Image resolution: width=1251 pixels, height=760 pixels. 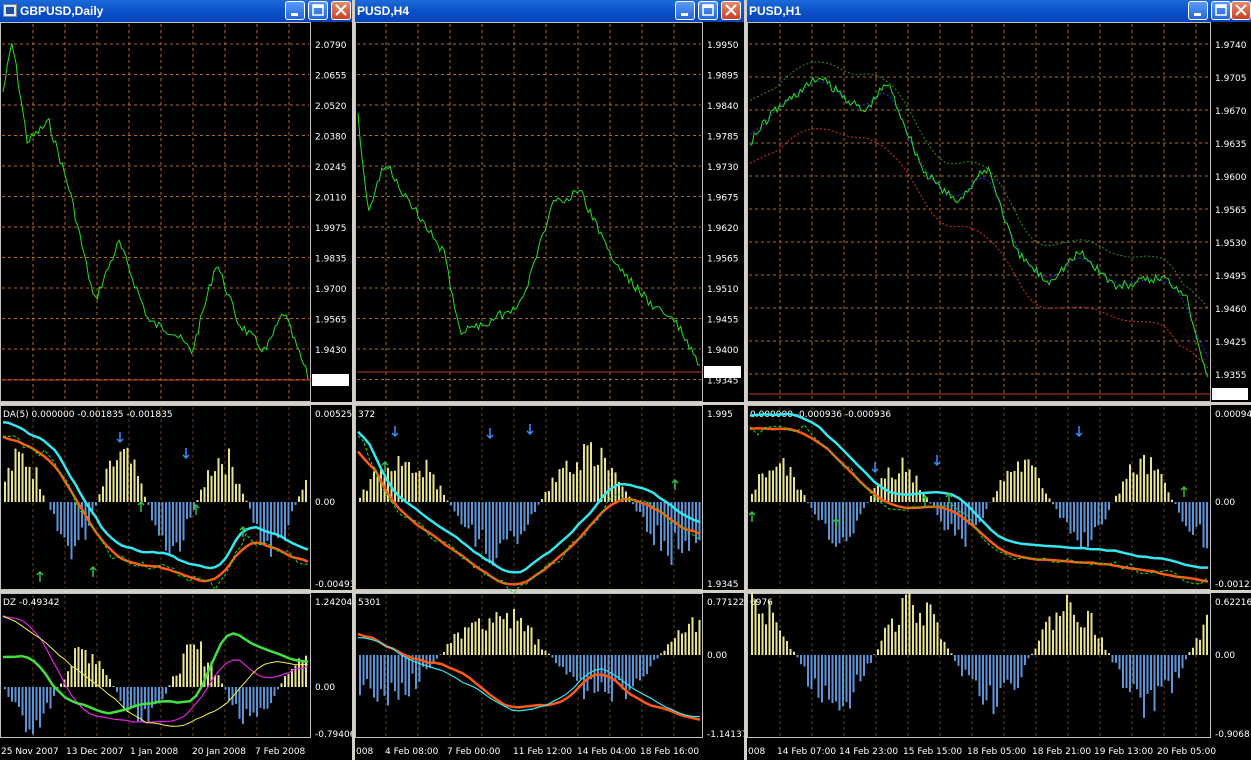 I want to click on price-axis-label: 1.9620, so click(x=723, y=229).